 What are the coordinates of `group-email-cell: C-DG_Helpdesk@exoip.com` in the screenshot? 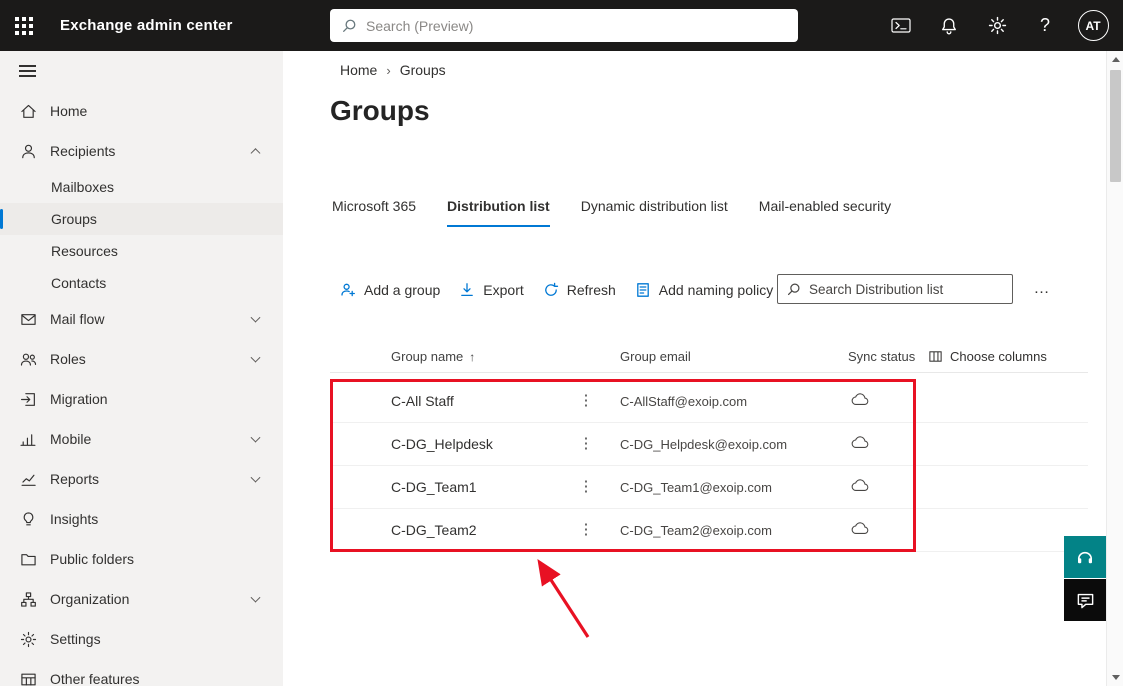 It's located at (704, 444).